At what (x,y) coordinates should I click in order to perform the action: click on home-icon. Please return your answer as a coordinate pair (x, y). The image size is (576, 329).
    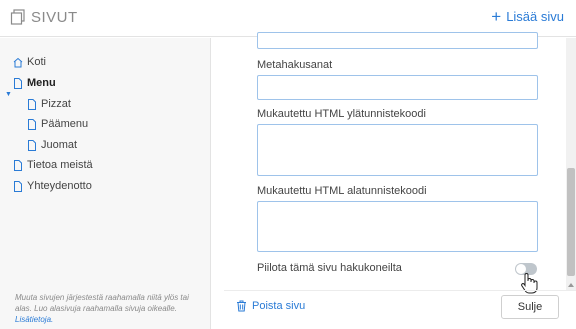
    Looking at the image, I should click on (18, 62).